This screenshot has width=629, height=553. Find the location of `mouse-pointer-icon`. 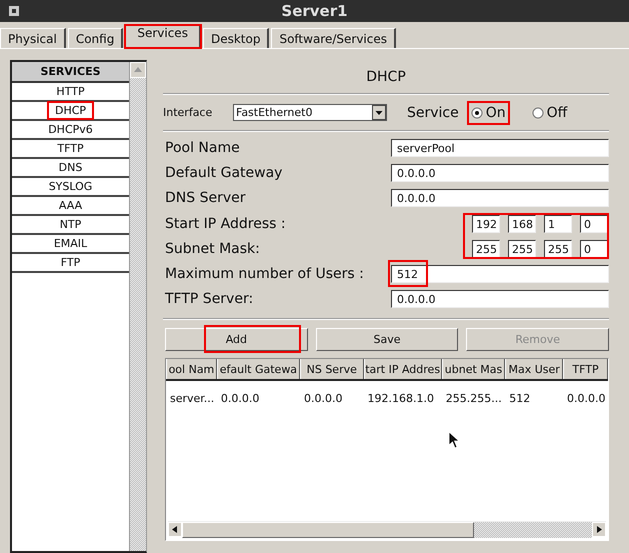

mouse-pointer-icon is located at coordinates (454, 440).